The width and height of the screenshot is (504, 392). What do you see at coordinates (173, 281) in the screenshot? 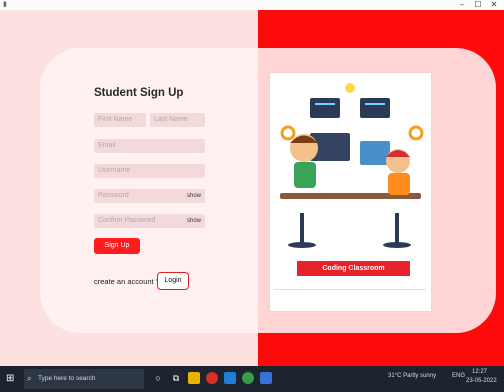
I see `login-button: Login` at bounding box center [173, 281].